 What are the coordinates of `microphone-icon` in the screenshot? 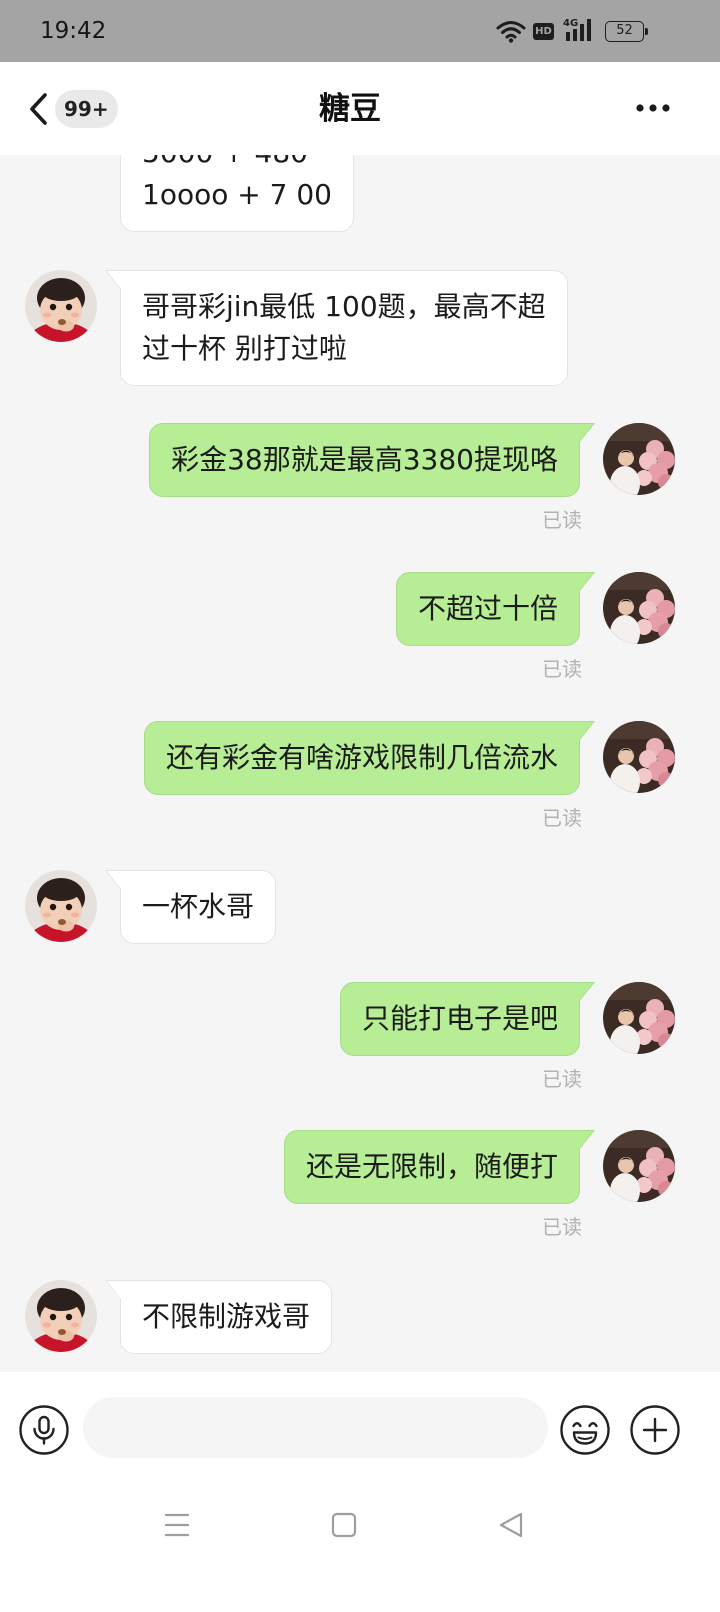 It's located at (44, 1430).